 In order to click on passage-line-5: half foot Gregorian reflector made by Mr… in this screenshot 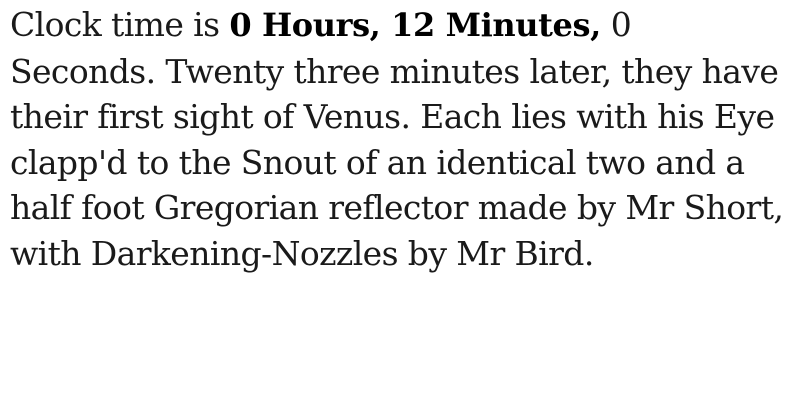, I will do `click(397, 207)`.